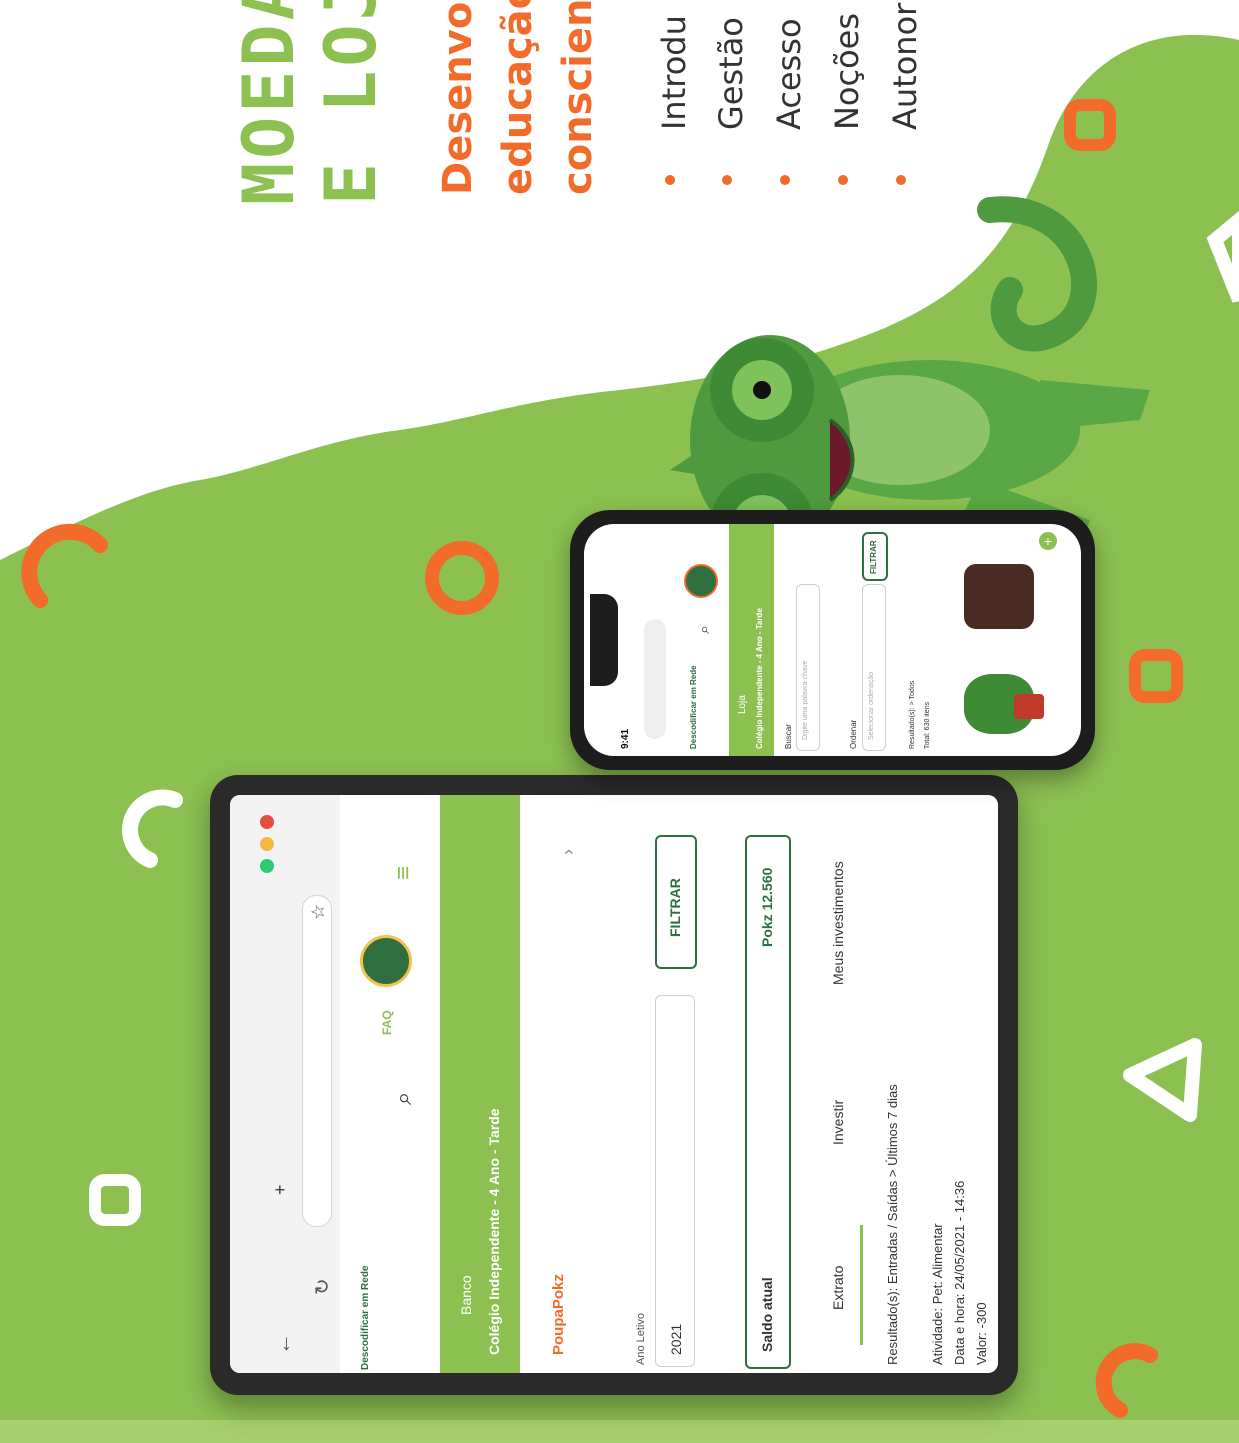  What do you see at coordinates (861, 1285) in the screenshot?
I see `tab-underline` at bounding box center [861, 1285].